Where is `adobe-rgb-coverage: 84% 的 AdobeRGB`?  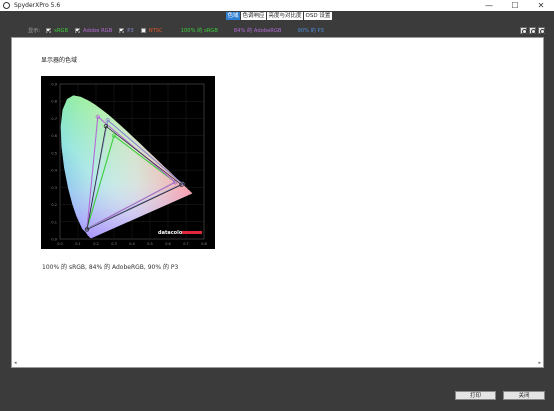 adobe-rgb-coverage: 84% 的 AdobeRGB is located at coordinates (257, 31).